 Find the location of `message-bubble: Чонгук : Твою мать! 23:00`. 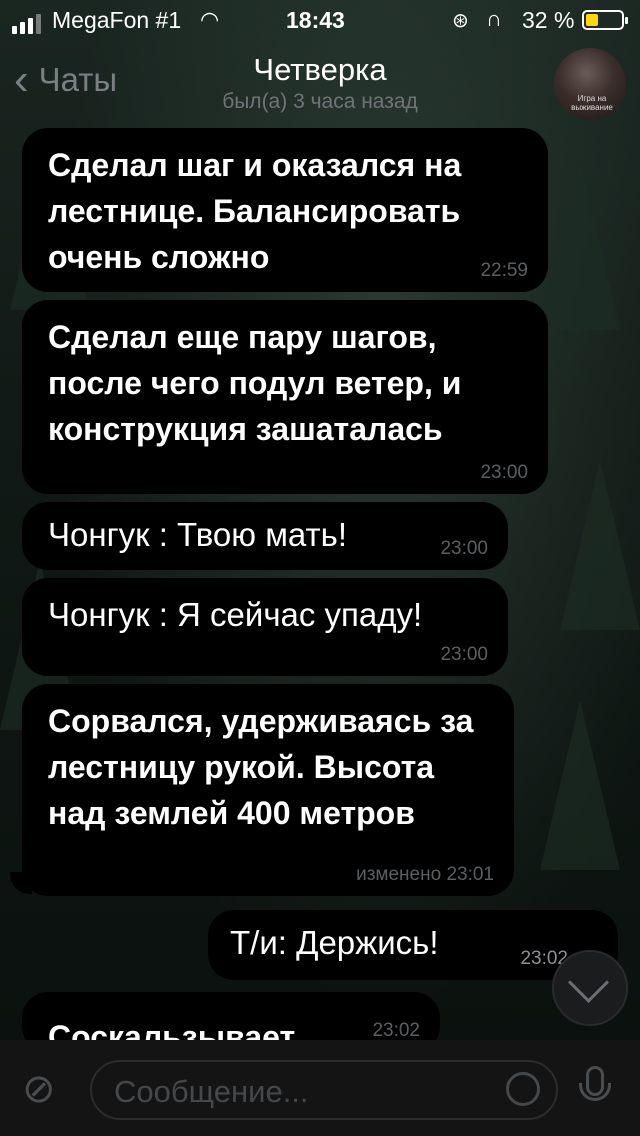

message-bubble: Чонгук : Твою мать! 23:00 is located at coordinates (265, 536).